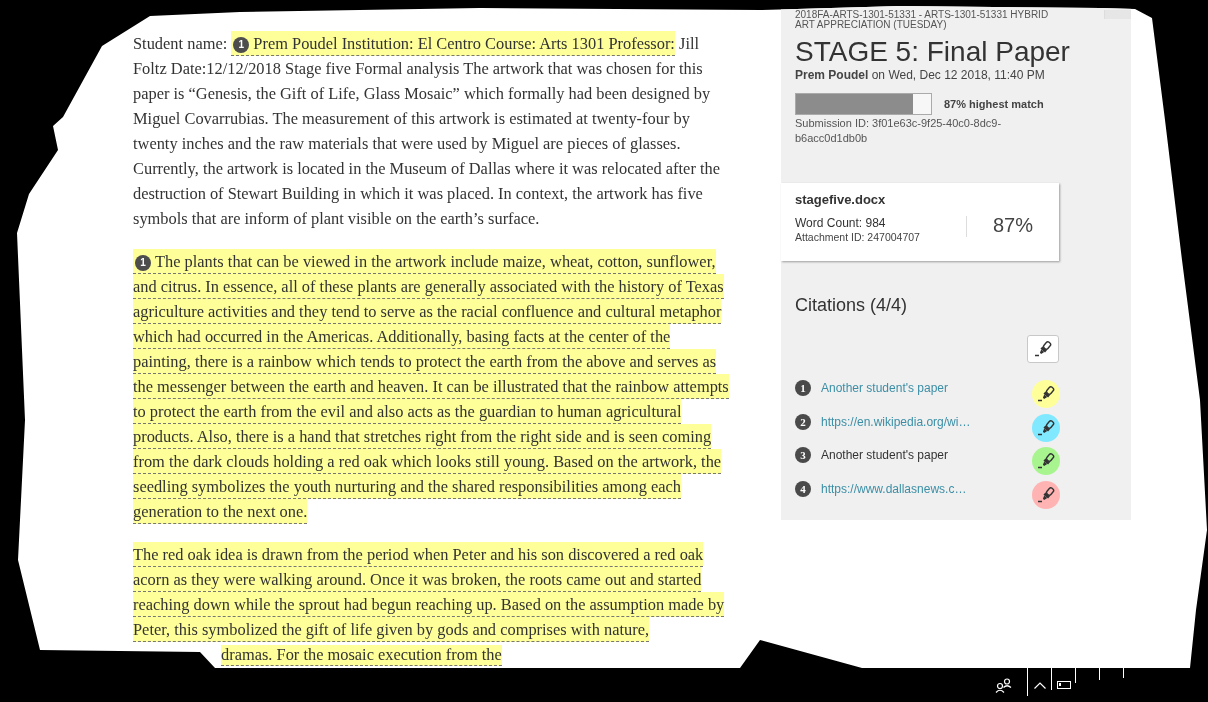 The image size is (1208, 702). Describe the element at coordinates (1003, 685) in the screenshot. I see `people-icon` at that location.